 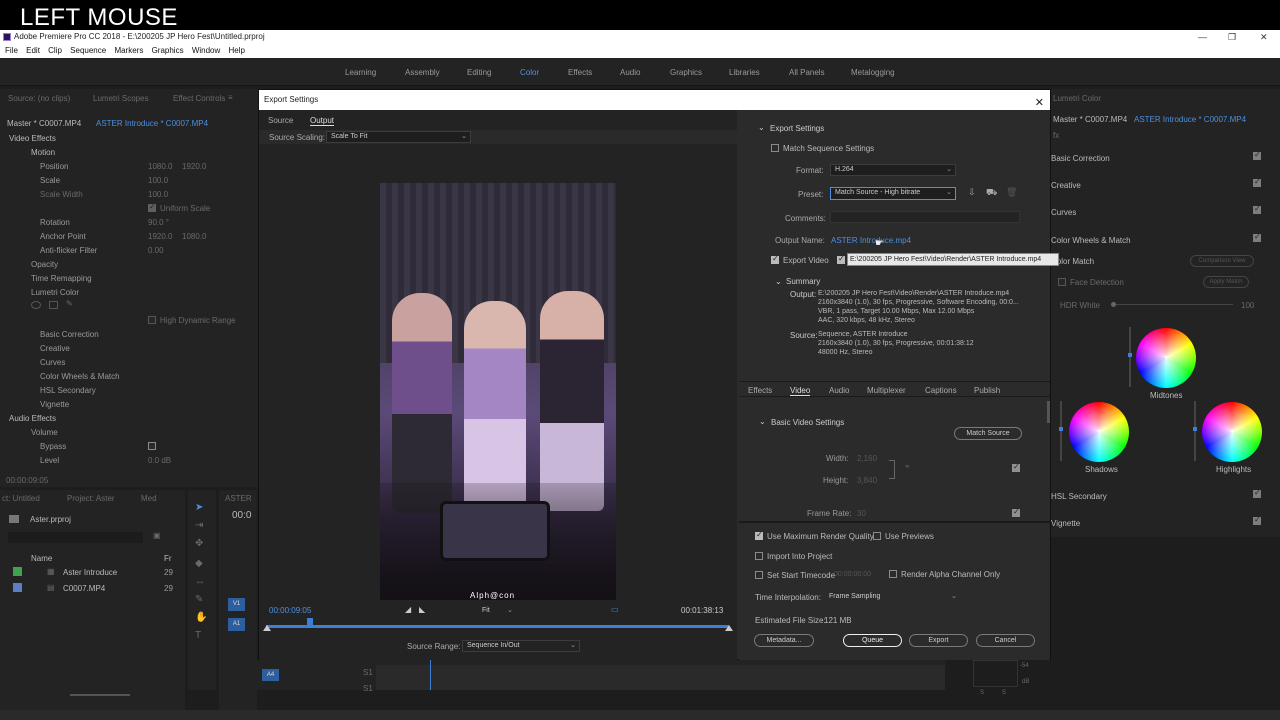 What do you see at coordinates (1065, 523) in the screenshot?
I see `vignette-section: Vignette` at bounding box center [1065, 523].